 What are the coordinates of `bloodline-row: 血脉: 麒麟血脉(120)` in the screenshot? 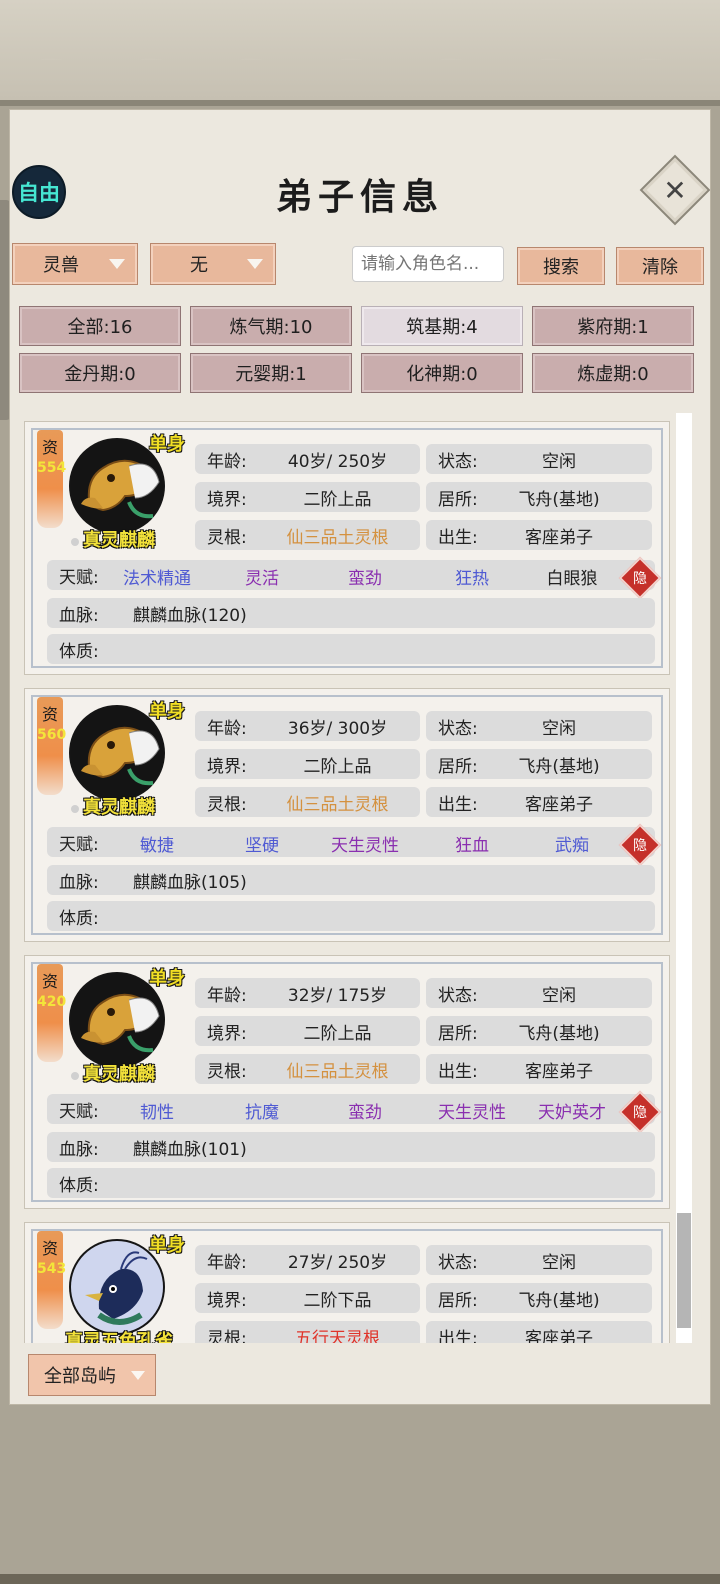 It's located at (351, 613).